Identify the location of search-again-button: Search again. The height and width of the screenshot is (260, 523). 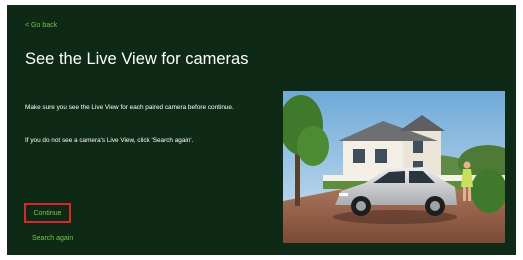
(52, 238).